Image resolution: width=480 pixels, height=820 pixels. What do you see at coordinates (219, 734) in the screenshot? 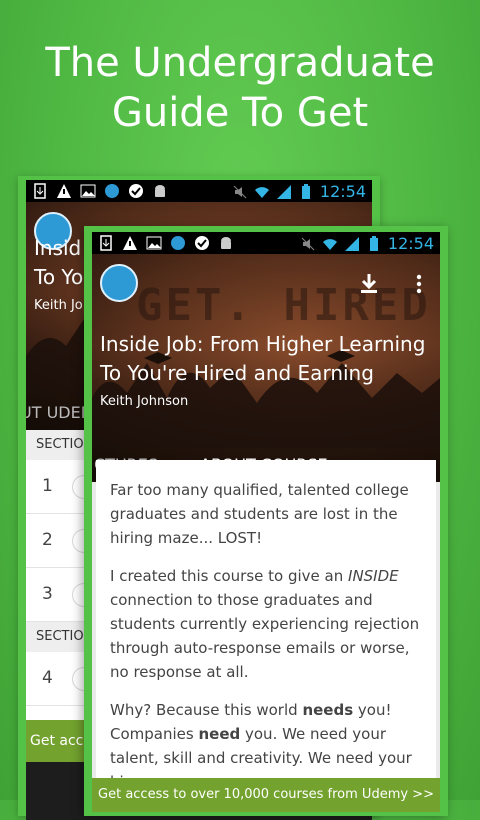
I see `bold-text: need` at bounding box center [219, 734].